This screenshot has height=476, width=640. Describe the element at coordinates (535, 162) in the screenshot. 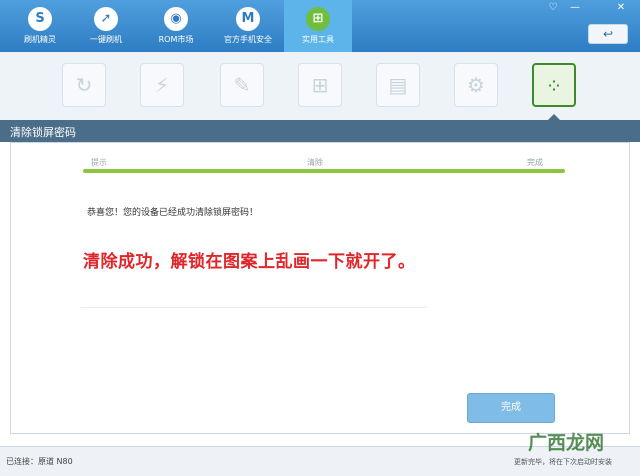

I see `step-done: 完成` at that location.